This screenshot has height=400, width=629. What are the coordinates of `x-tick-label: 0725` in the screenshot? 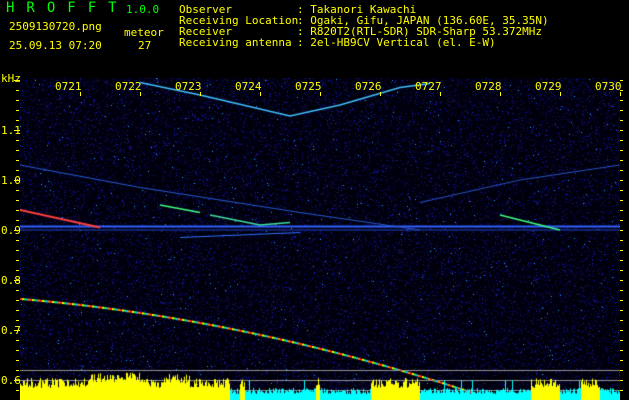 It's located at (308, 86).